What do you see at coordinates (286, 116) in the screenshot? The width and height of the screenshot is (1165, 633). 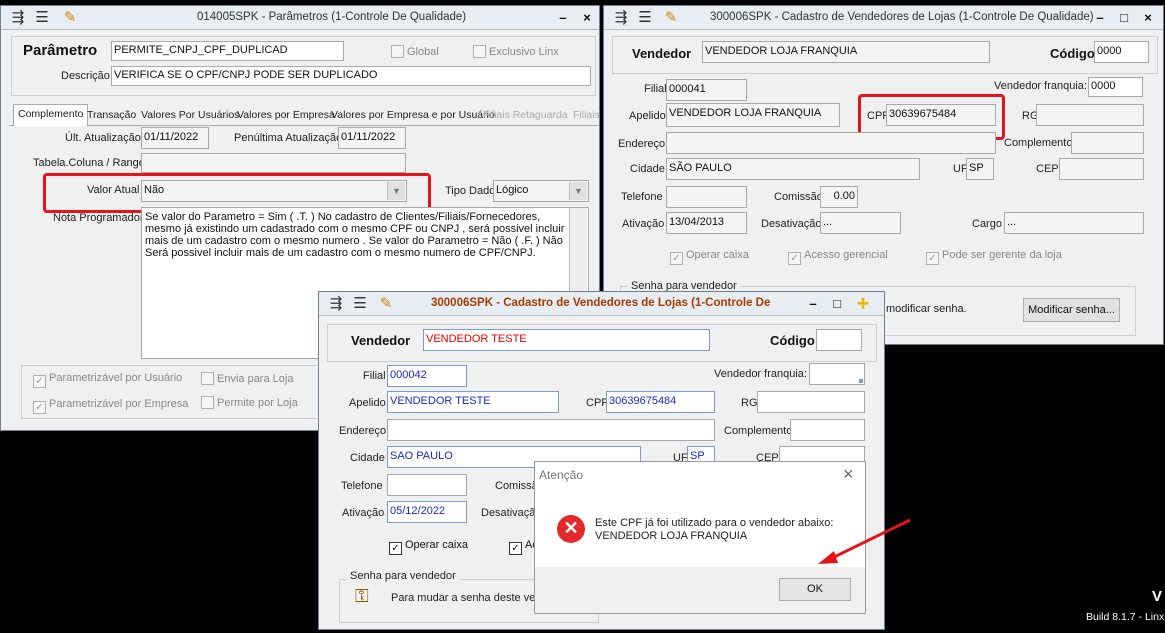 I see `tab-valores-empresa: Valores por Empresa` at bounding box center [286, 116].